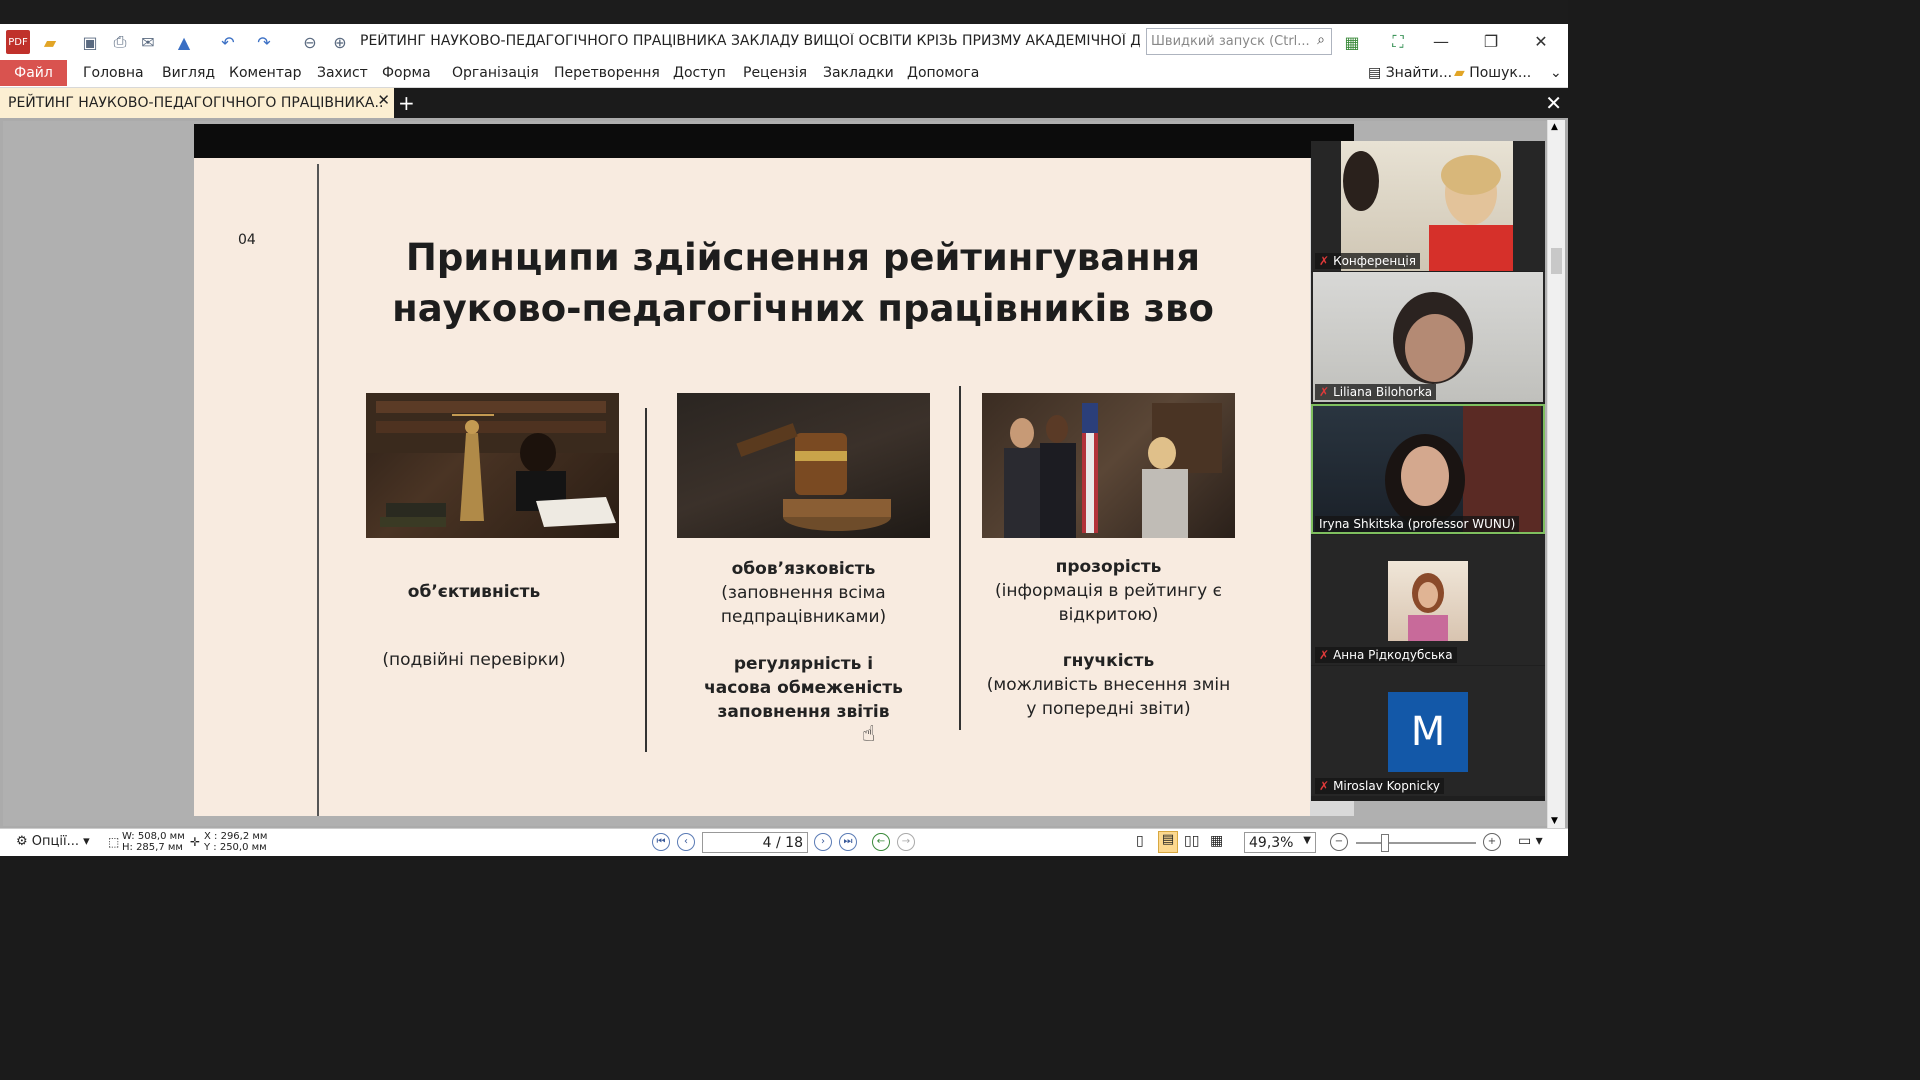 The width and height of the screenshot is (1920, 1080). Describe the element at coordinates (90, 42) in the screenshot. I see `save-icon: ▣` at that location.